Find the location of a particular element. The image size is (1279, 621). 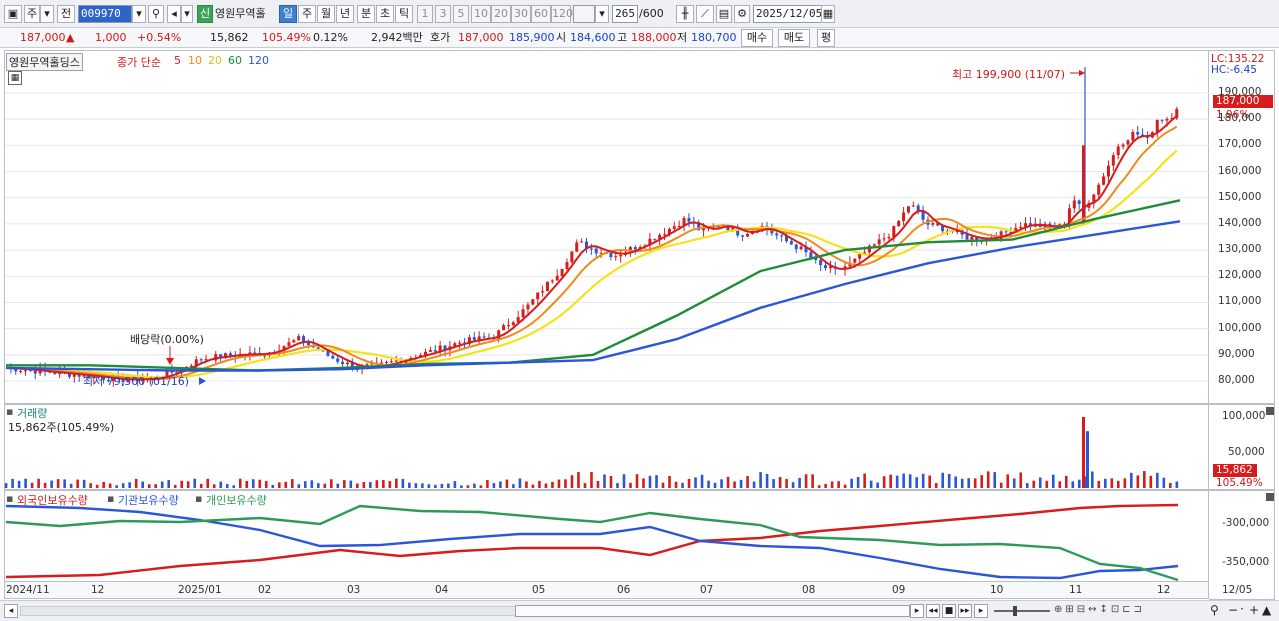

stop-icon: ■ is located at coordinates (949, 611).